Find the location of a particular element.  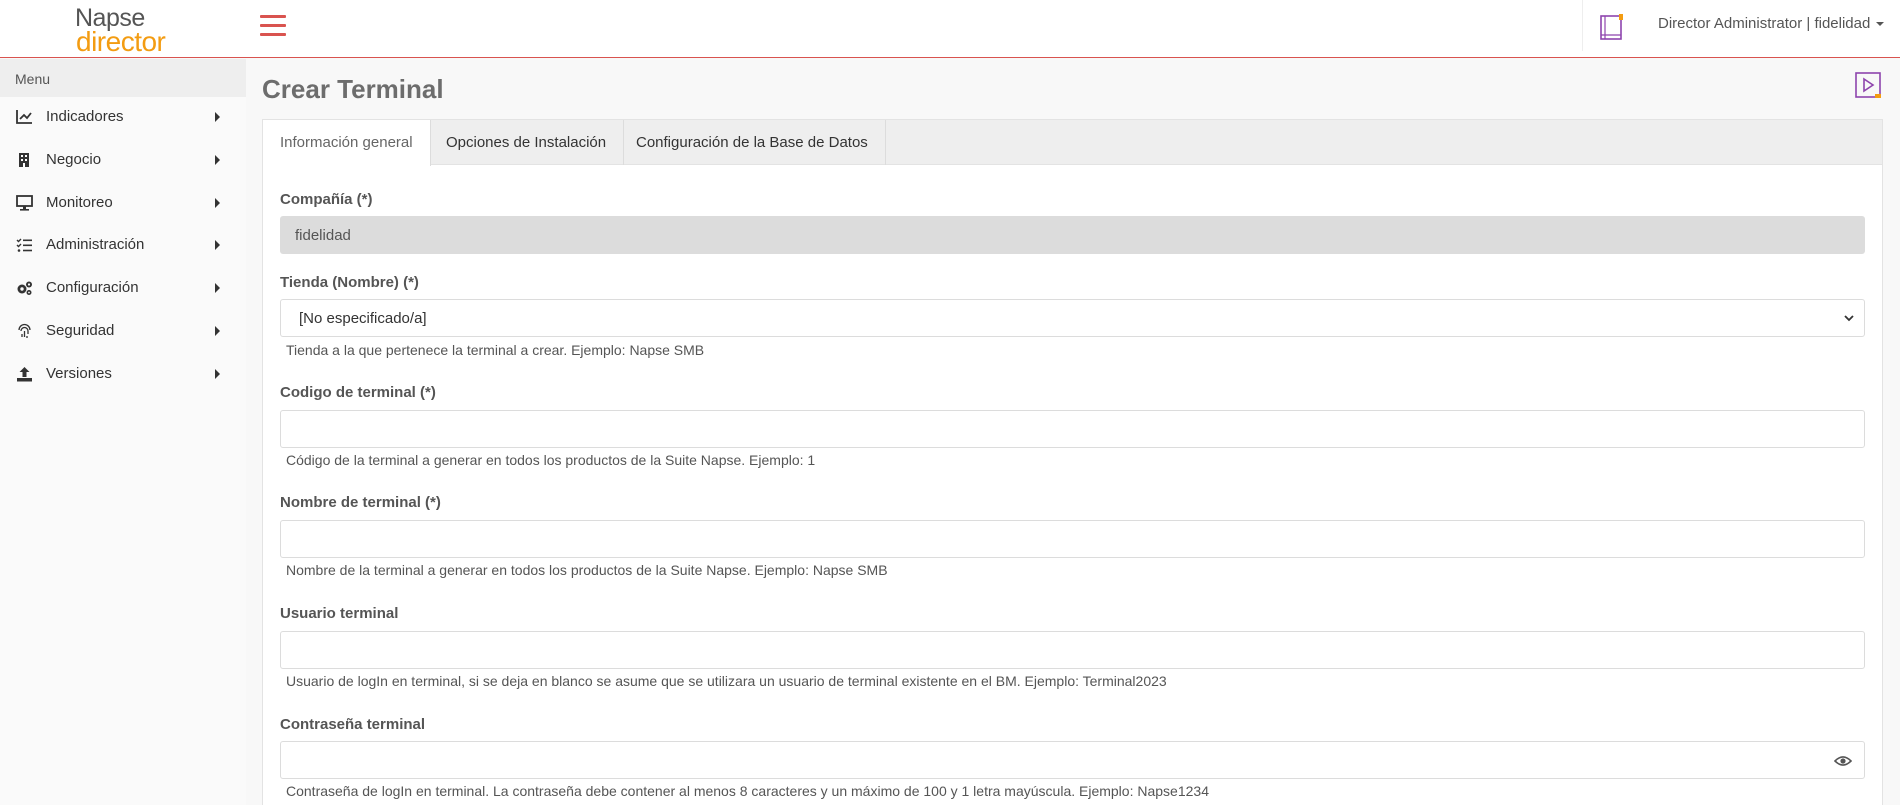

book-icon is located at coordinates (1612, 27).